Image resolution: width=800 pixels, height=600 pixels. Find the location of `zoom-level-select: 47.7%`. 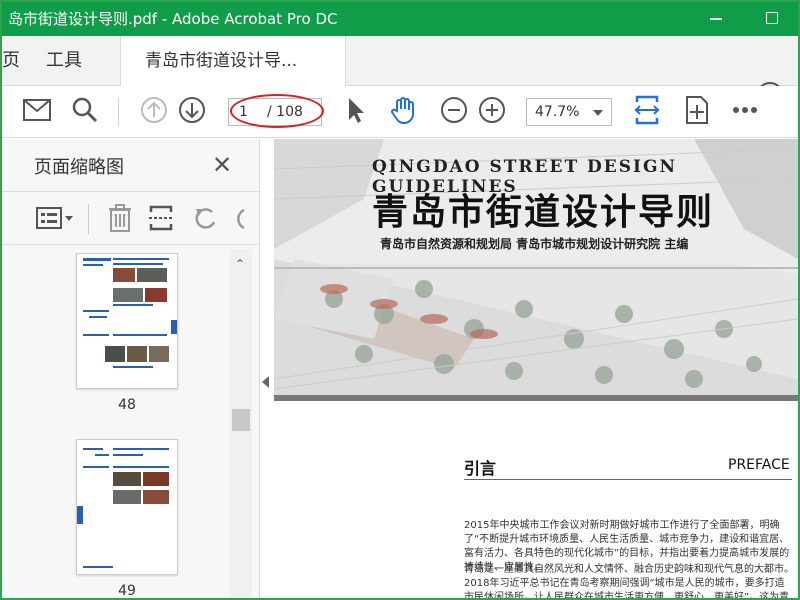

zoom-level-select: 47.7% is located at coordinates (569, 112).